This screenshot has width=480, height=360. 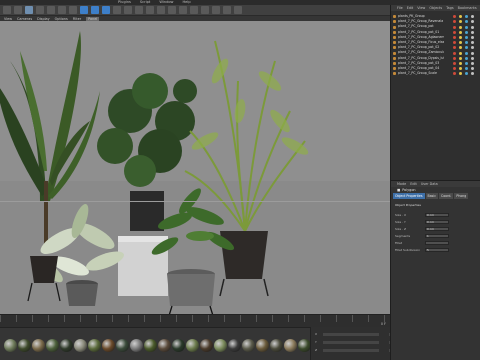 I want to click on attribute-value-field: 1, so click(x=437, y=236).